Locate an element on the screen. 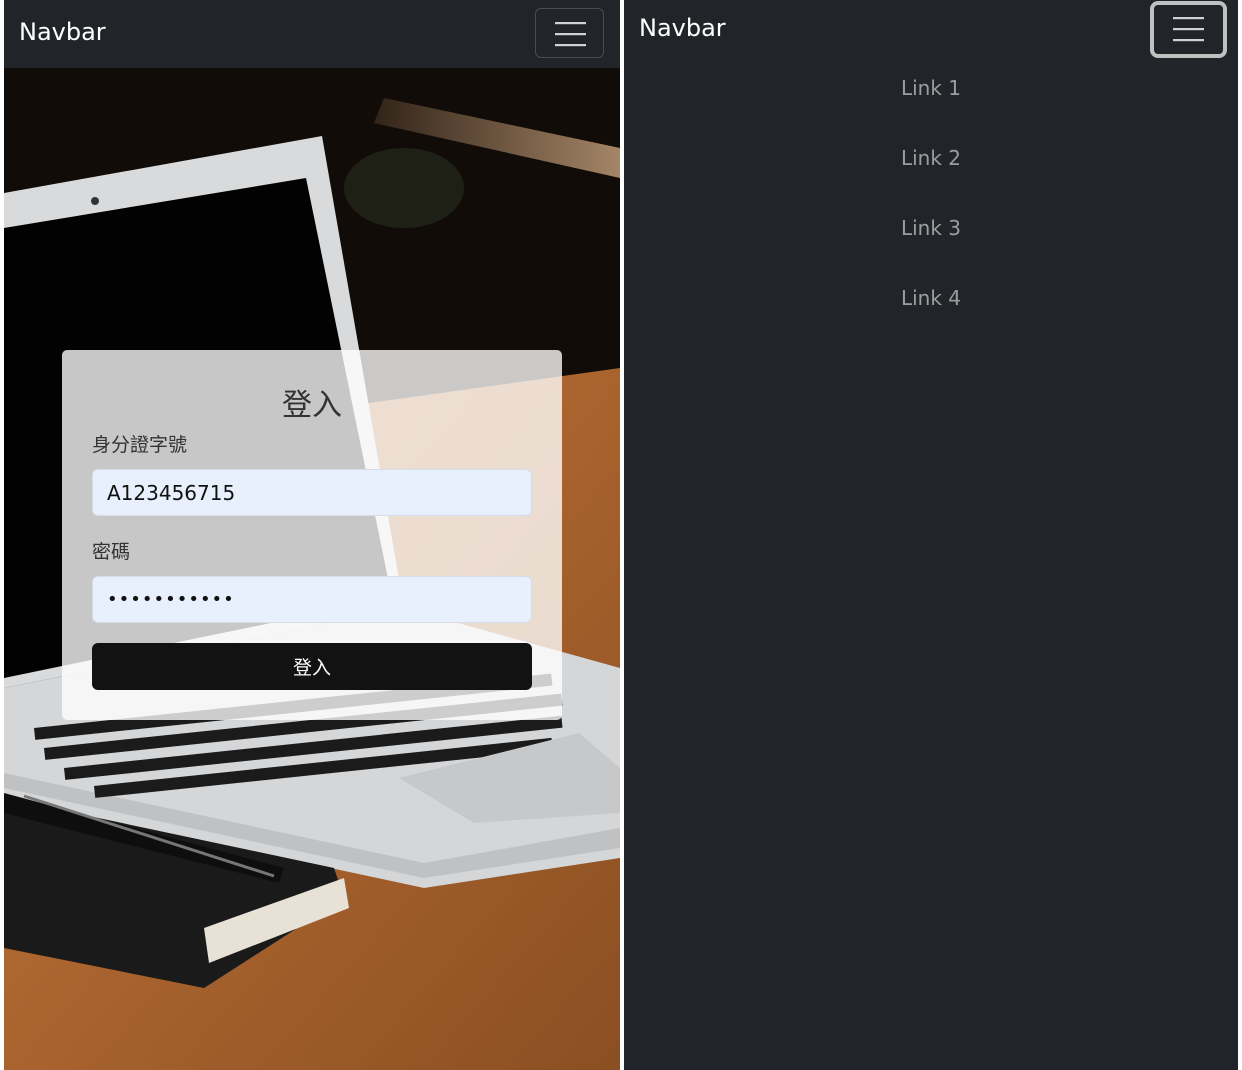  nav-link-3: Link 3 is located at coordinates (931, 245).